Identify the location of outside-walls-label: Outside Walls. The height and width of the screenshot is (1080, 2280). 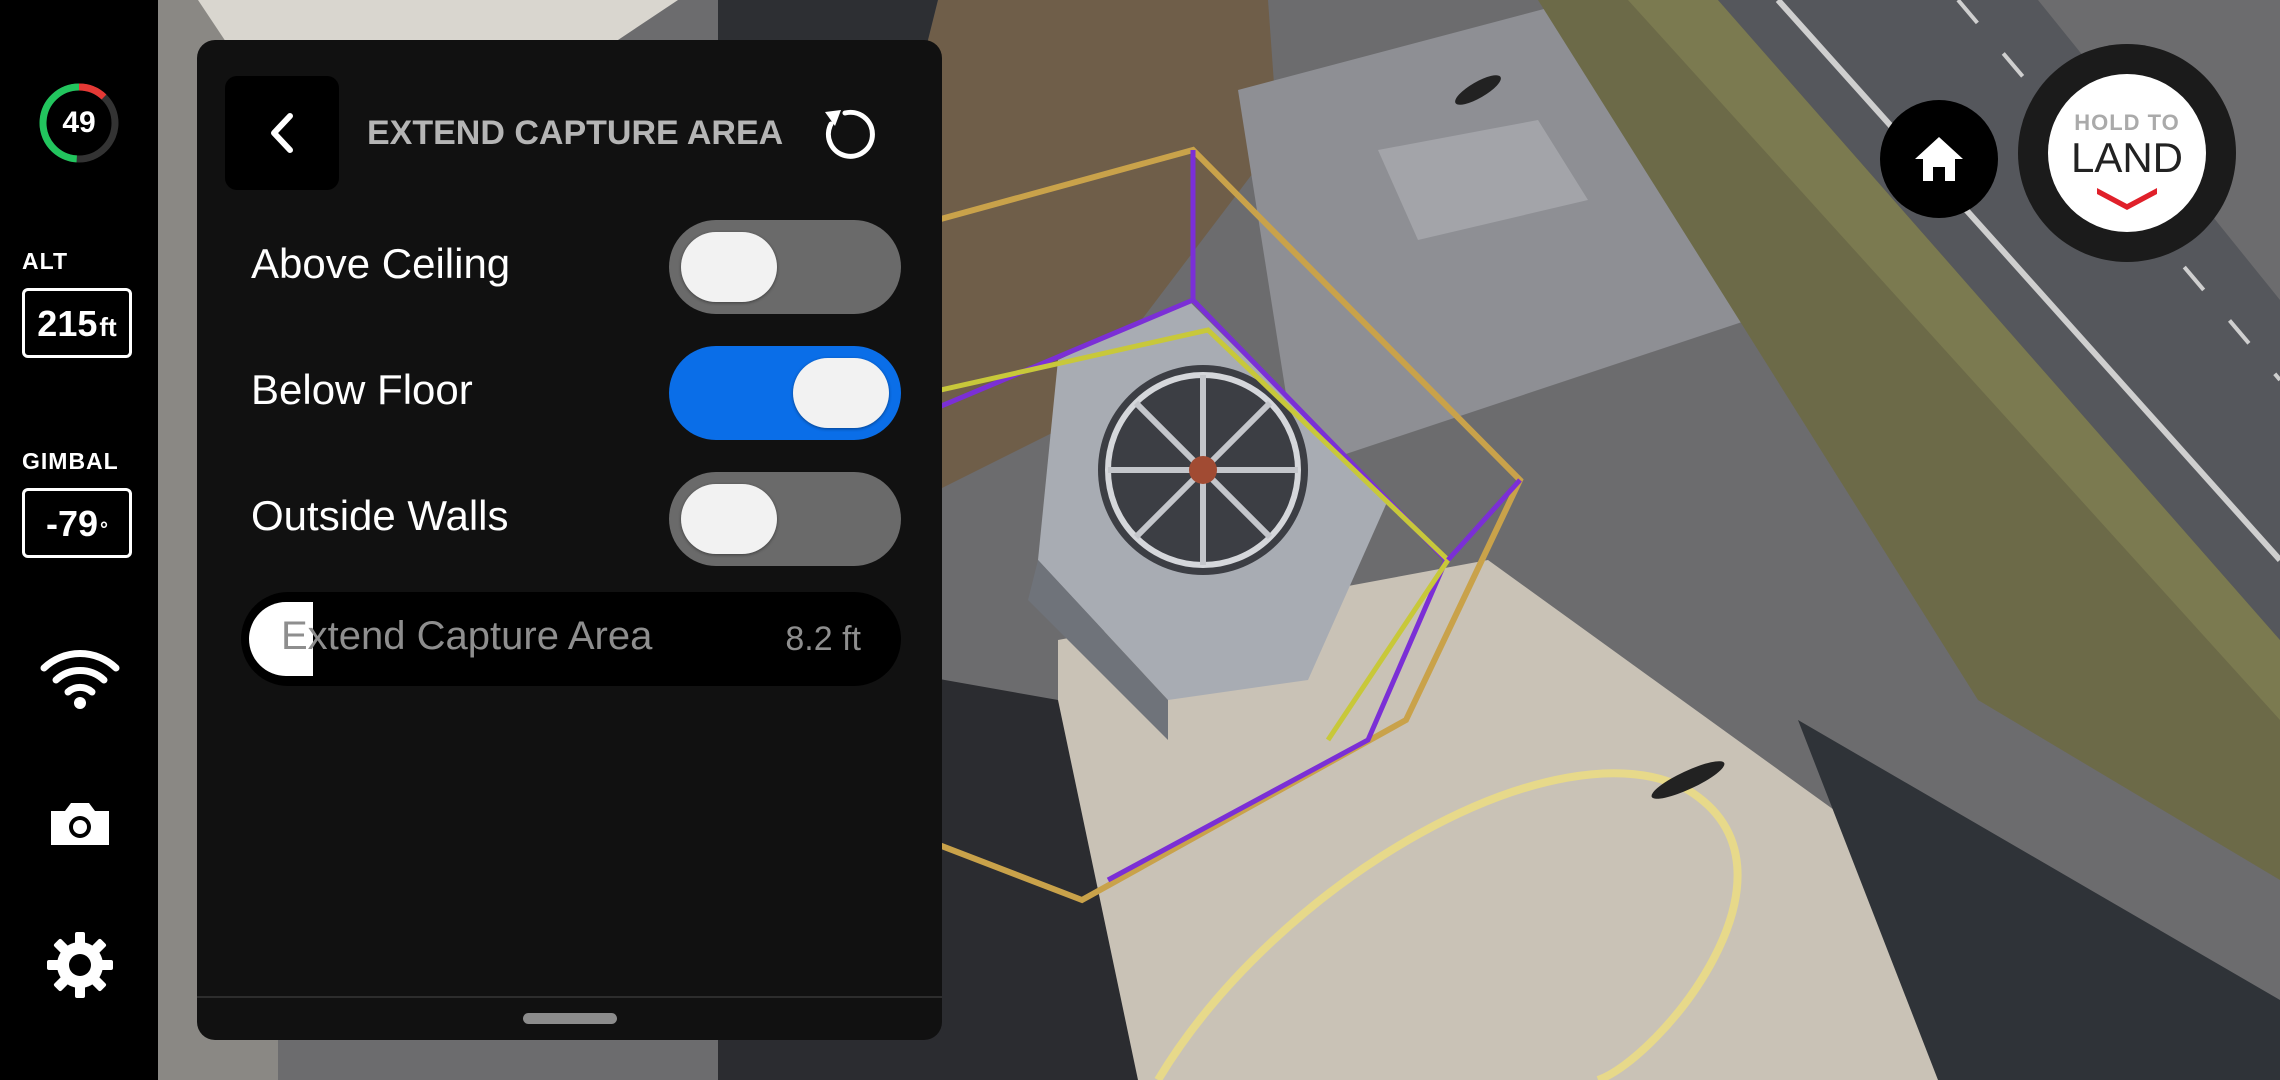
(380, 515).